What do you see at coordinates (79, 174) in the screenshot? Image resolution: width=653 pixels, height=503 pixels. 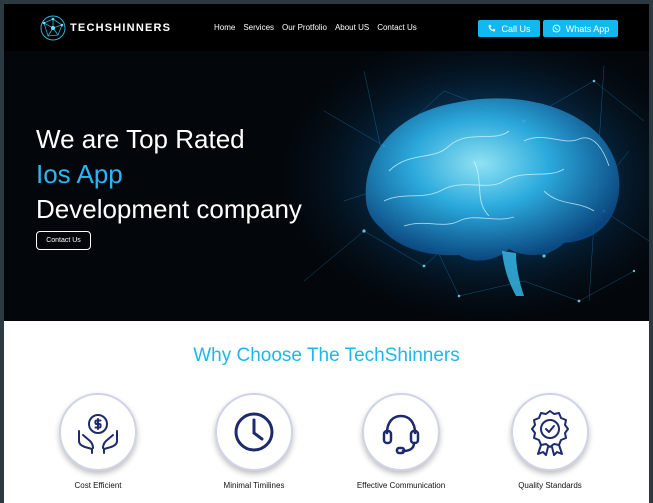 I see `hero-heading-line2: Ios App` at bounding box center [79, 174].